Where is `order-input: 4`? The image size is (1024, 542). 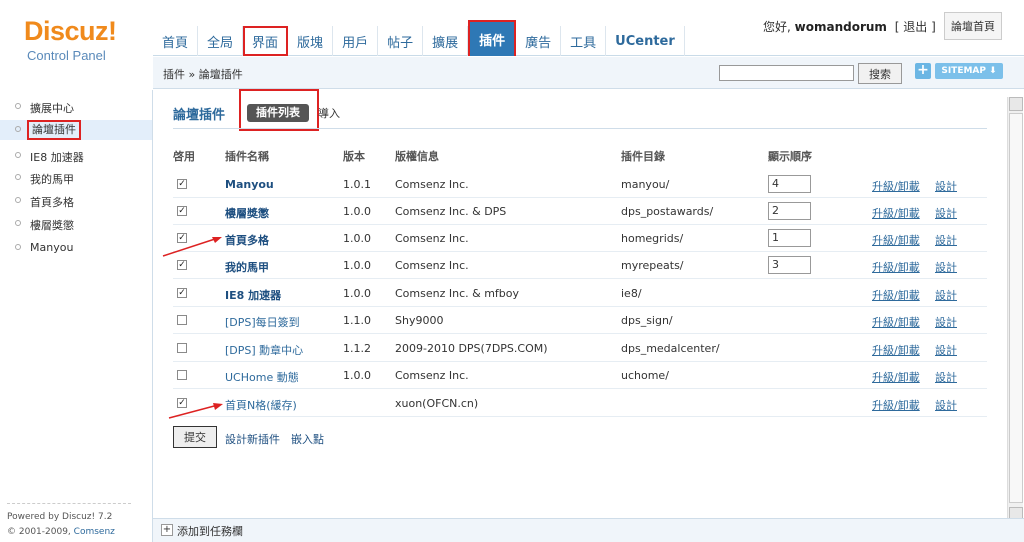
order-input: 4 is located at coordinates (789, 184).